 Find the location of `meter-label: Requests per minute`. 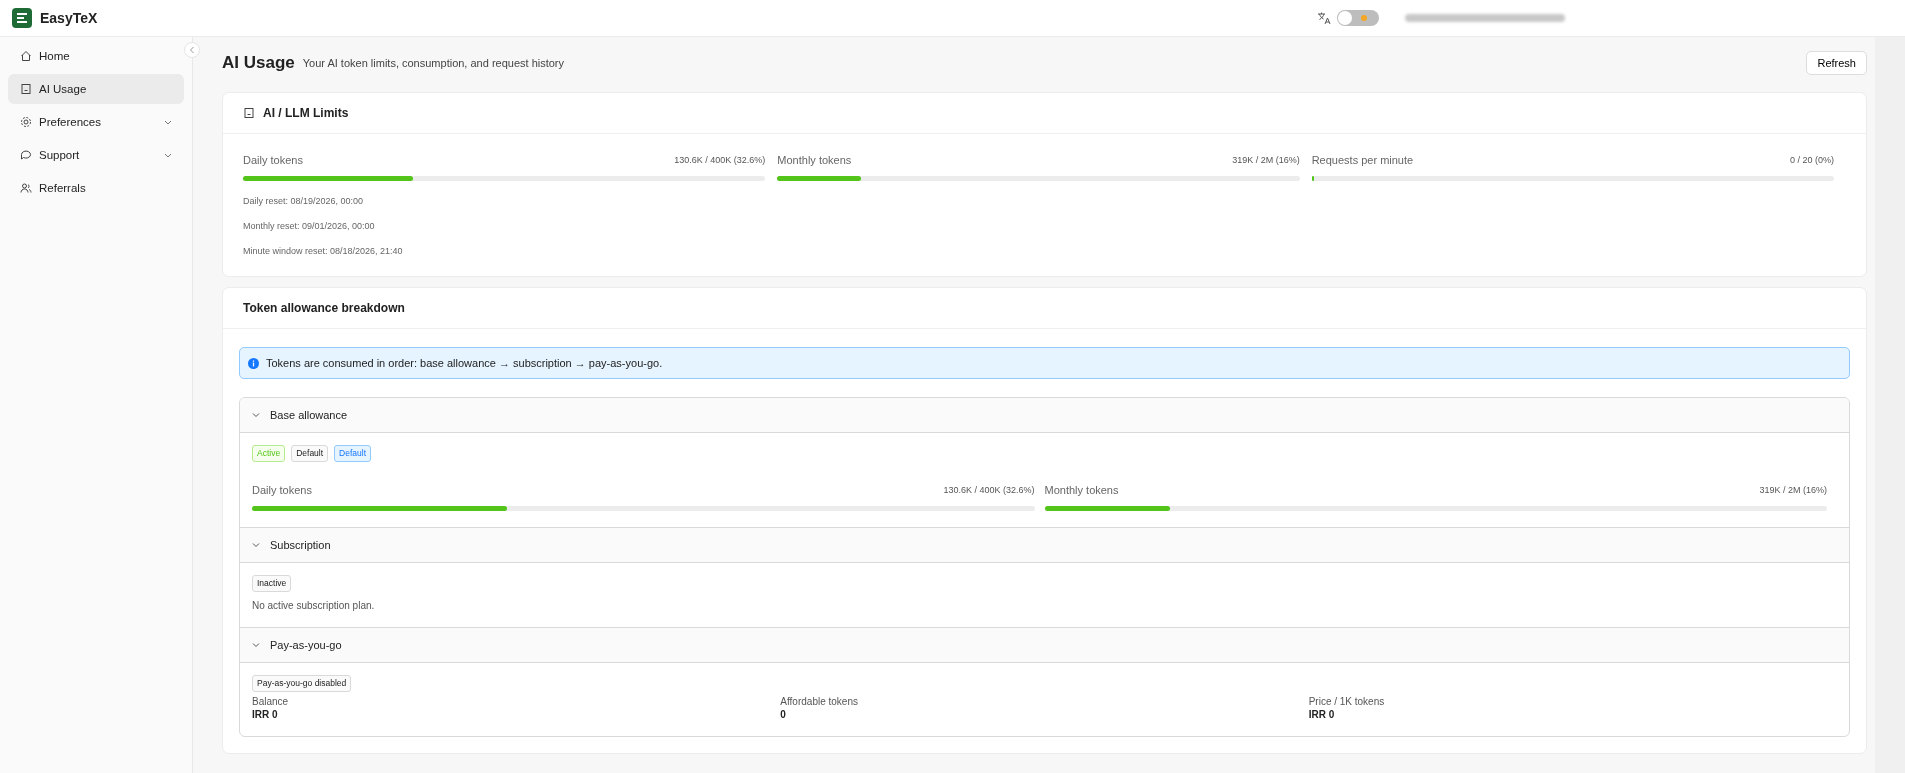

meter-label: Requests per minute is located at coordinates (1362, 160).